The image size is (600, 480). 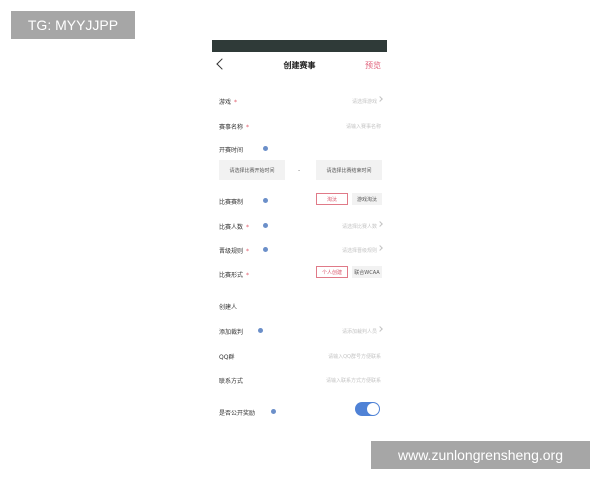 I want to click on public-reward-toggle, so click(x=367, y=409).